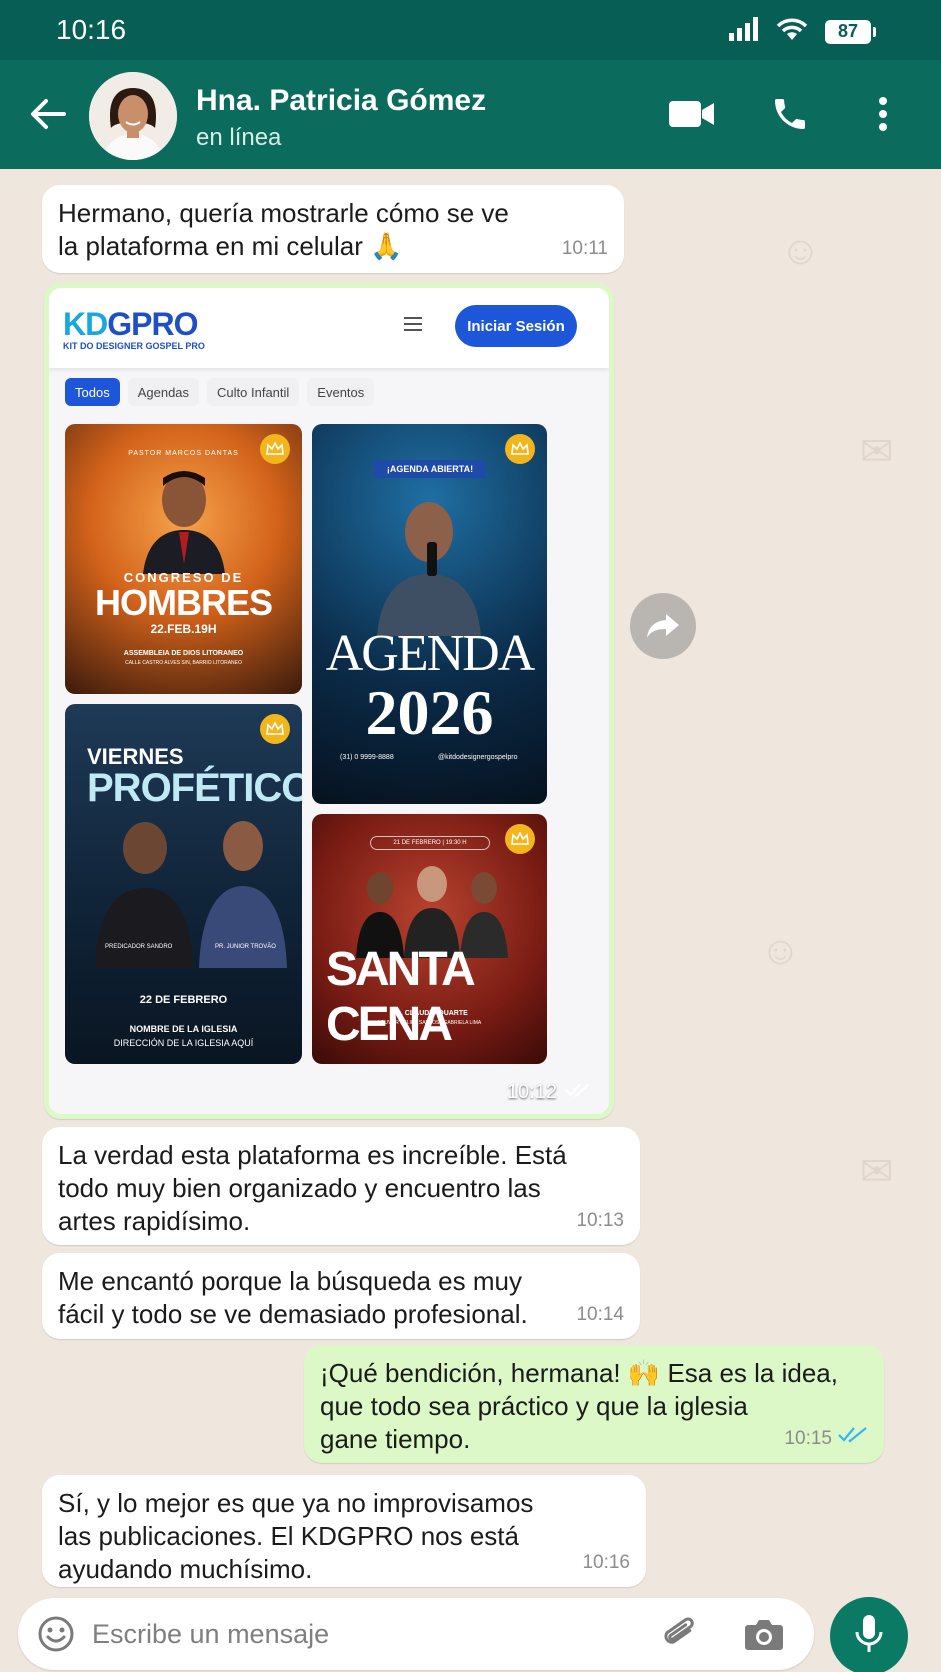 The image size is (941, 1672). What do you see at coordinates (91, 29) in the screenshot?
I see `status-time: 10:16` at bounding box center [91, 29].